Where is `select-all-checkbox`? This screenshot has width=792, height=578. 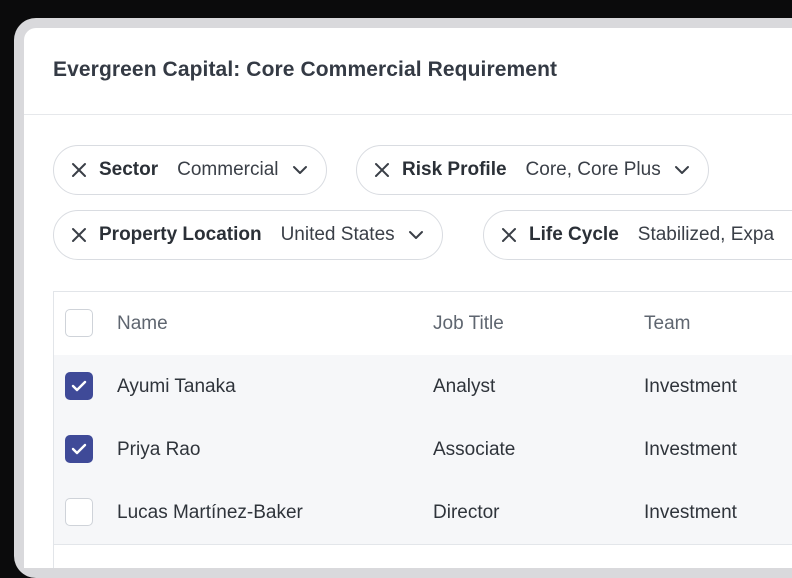
select-all-checkbox is located at coordinates (79, 323).